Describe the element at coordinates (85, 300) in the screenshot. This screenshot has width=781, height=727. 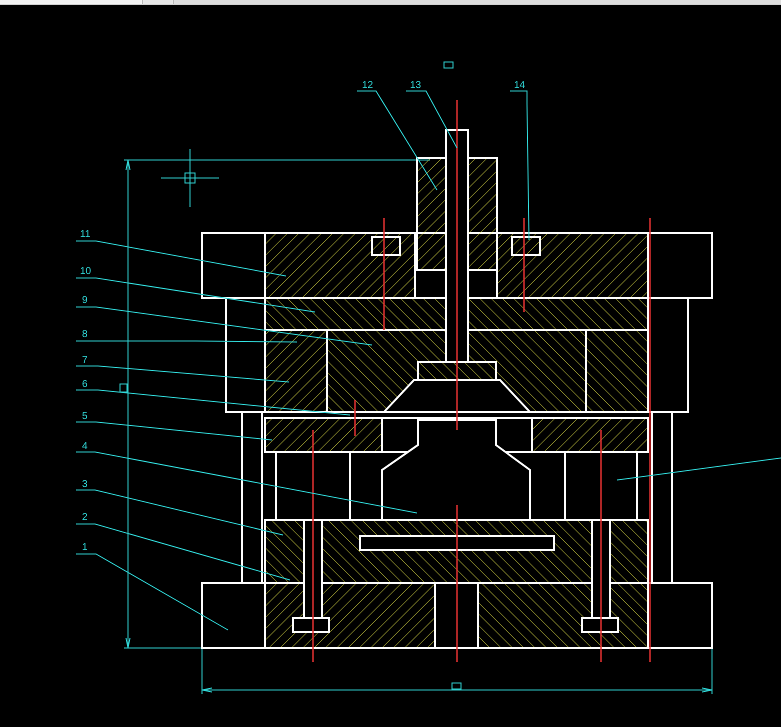
I see `part-number-label: 9` at that location.